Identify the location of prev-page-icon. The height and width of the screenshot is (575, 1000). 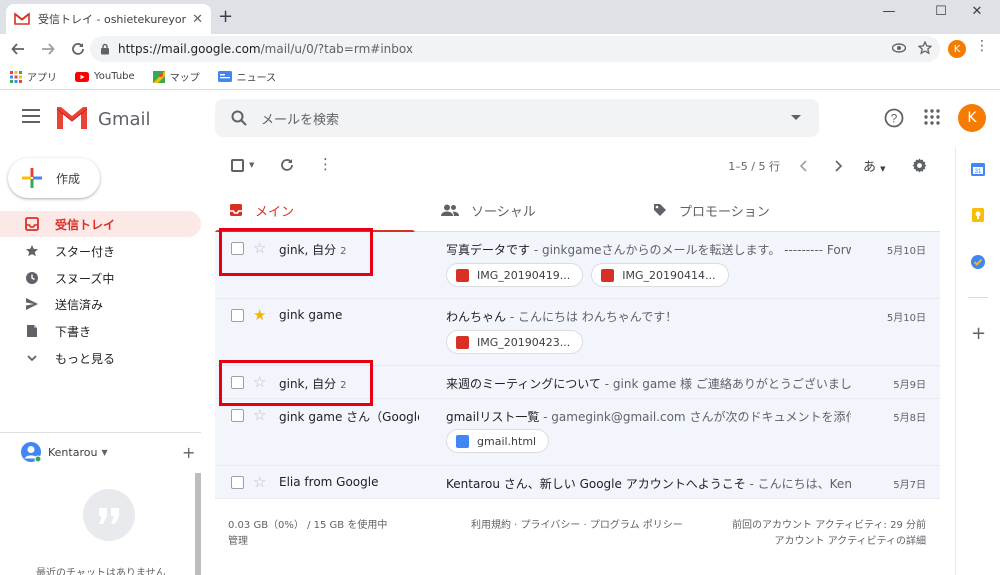
(804, 166).